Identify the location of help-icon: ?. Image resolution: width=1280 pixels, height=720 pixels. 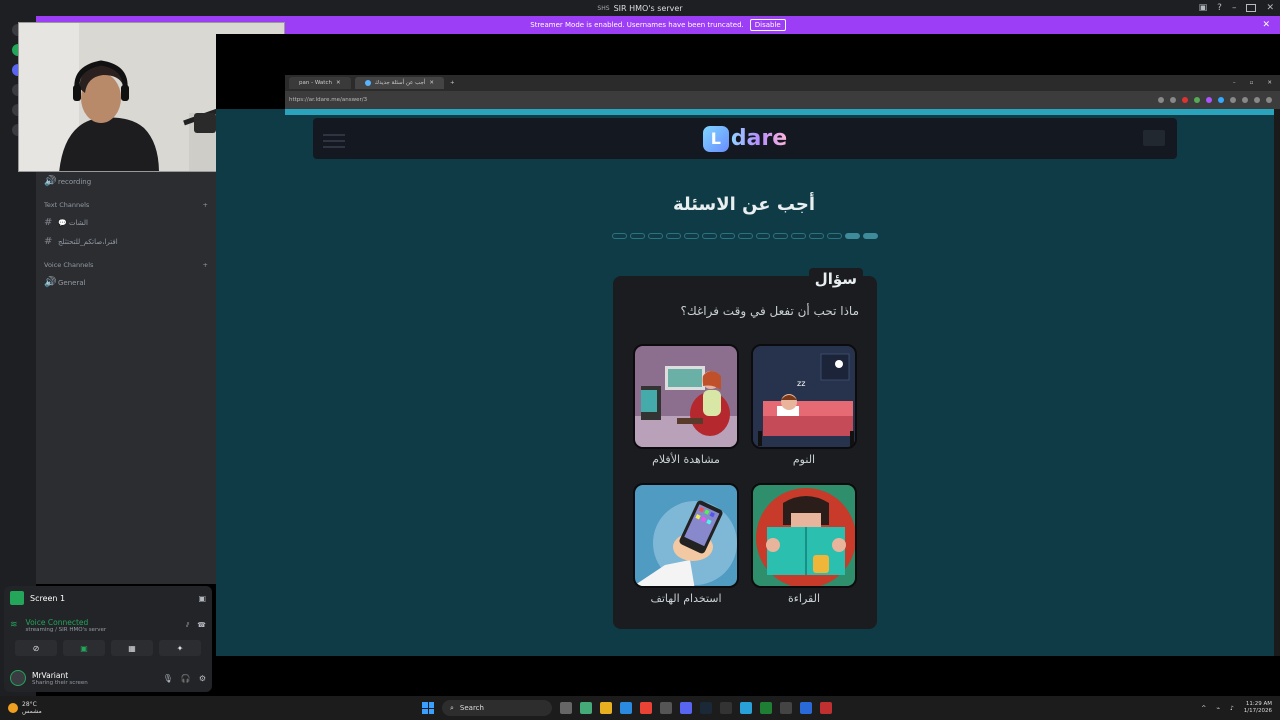
(1219, 8).